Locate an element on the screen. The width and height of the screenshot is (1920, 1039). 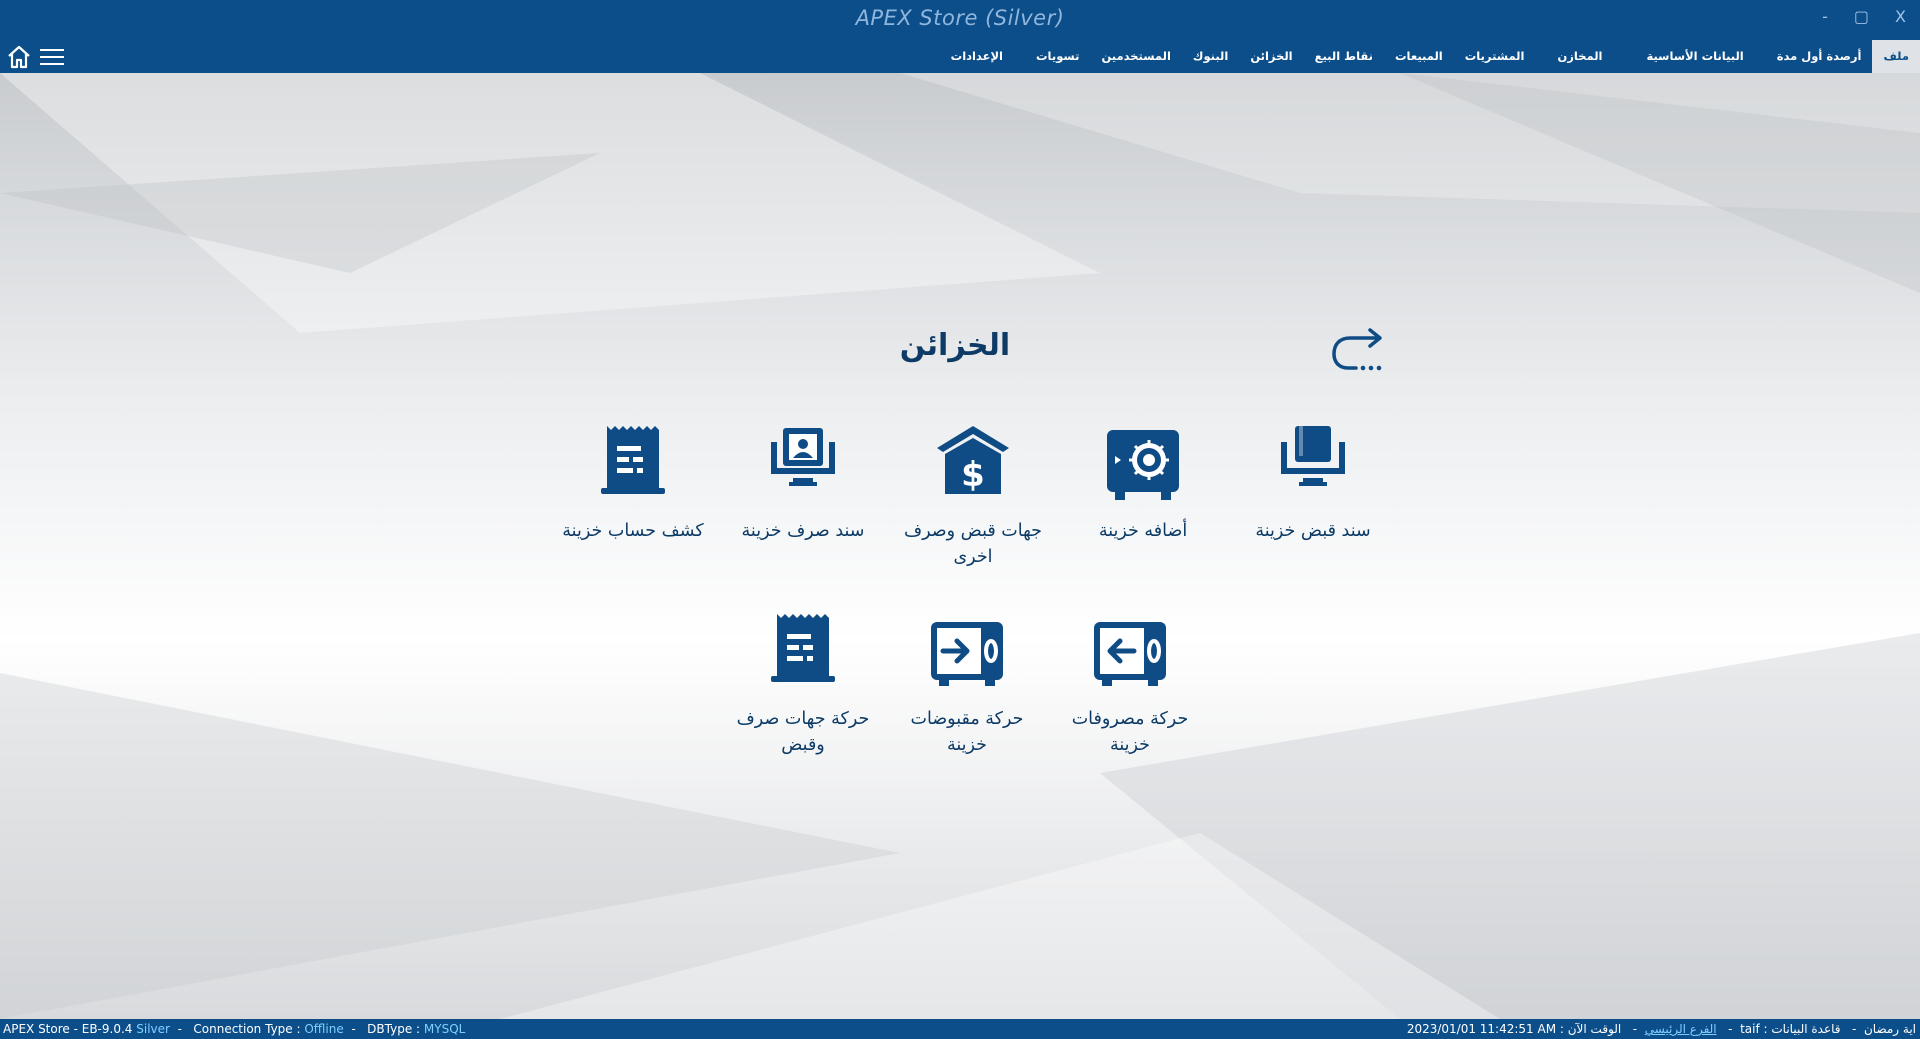
hamburger-menu-icon is located at coordinates (52, 57).